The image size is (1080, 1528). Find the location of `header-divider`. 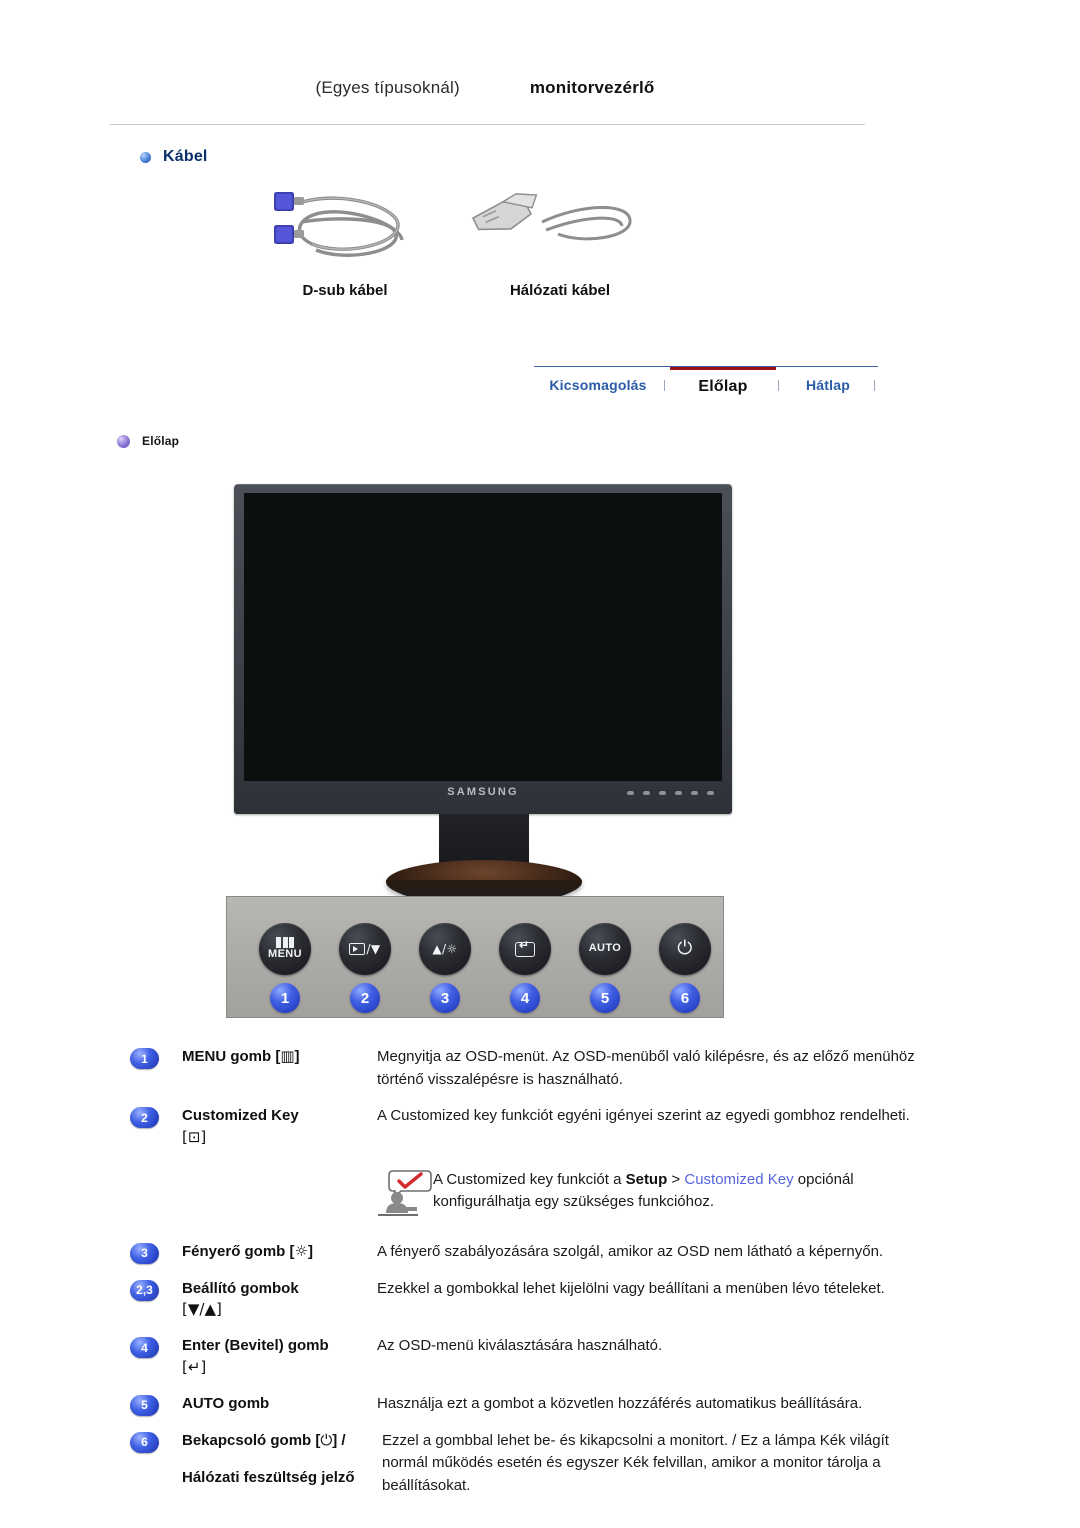

header-divider is located at coordinates (487, 124).